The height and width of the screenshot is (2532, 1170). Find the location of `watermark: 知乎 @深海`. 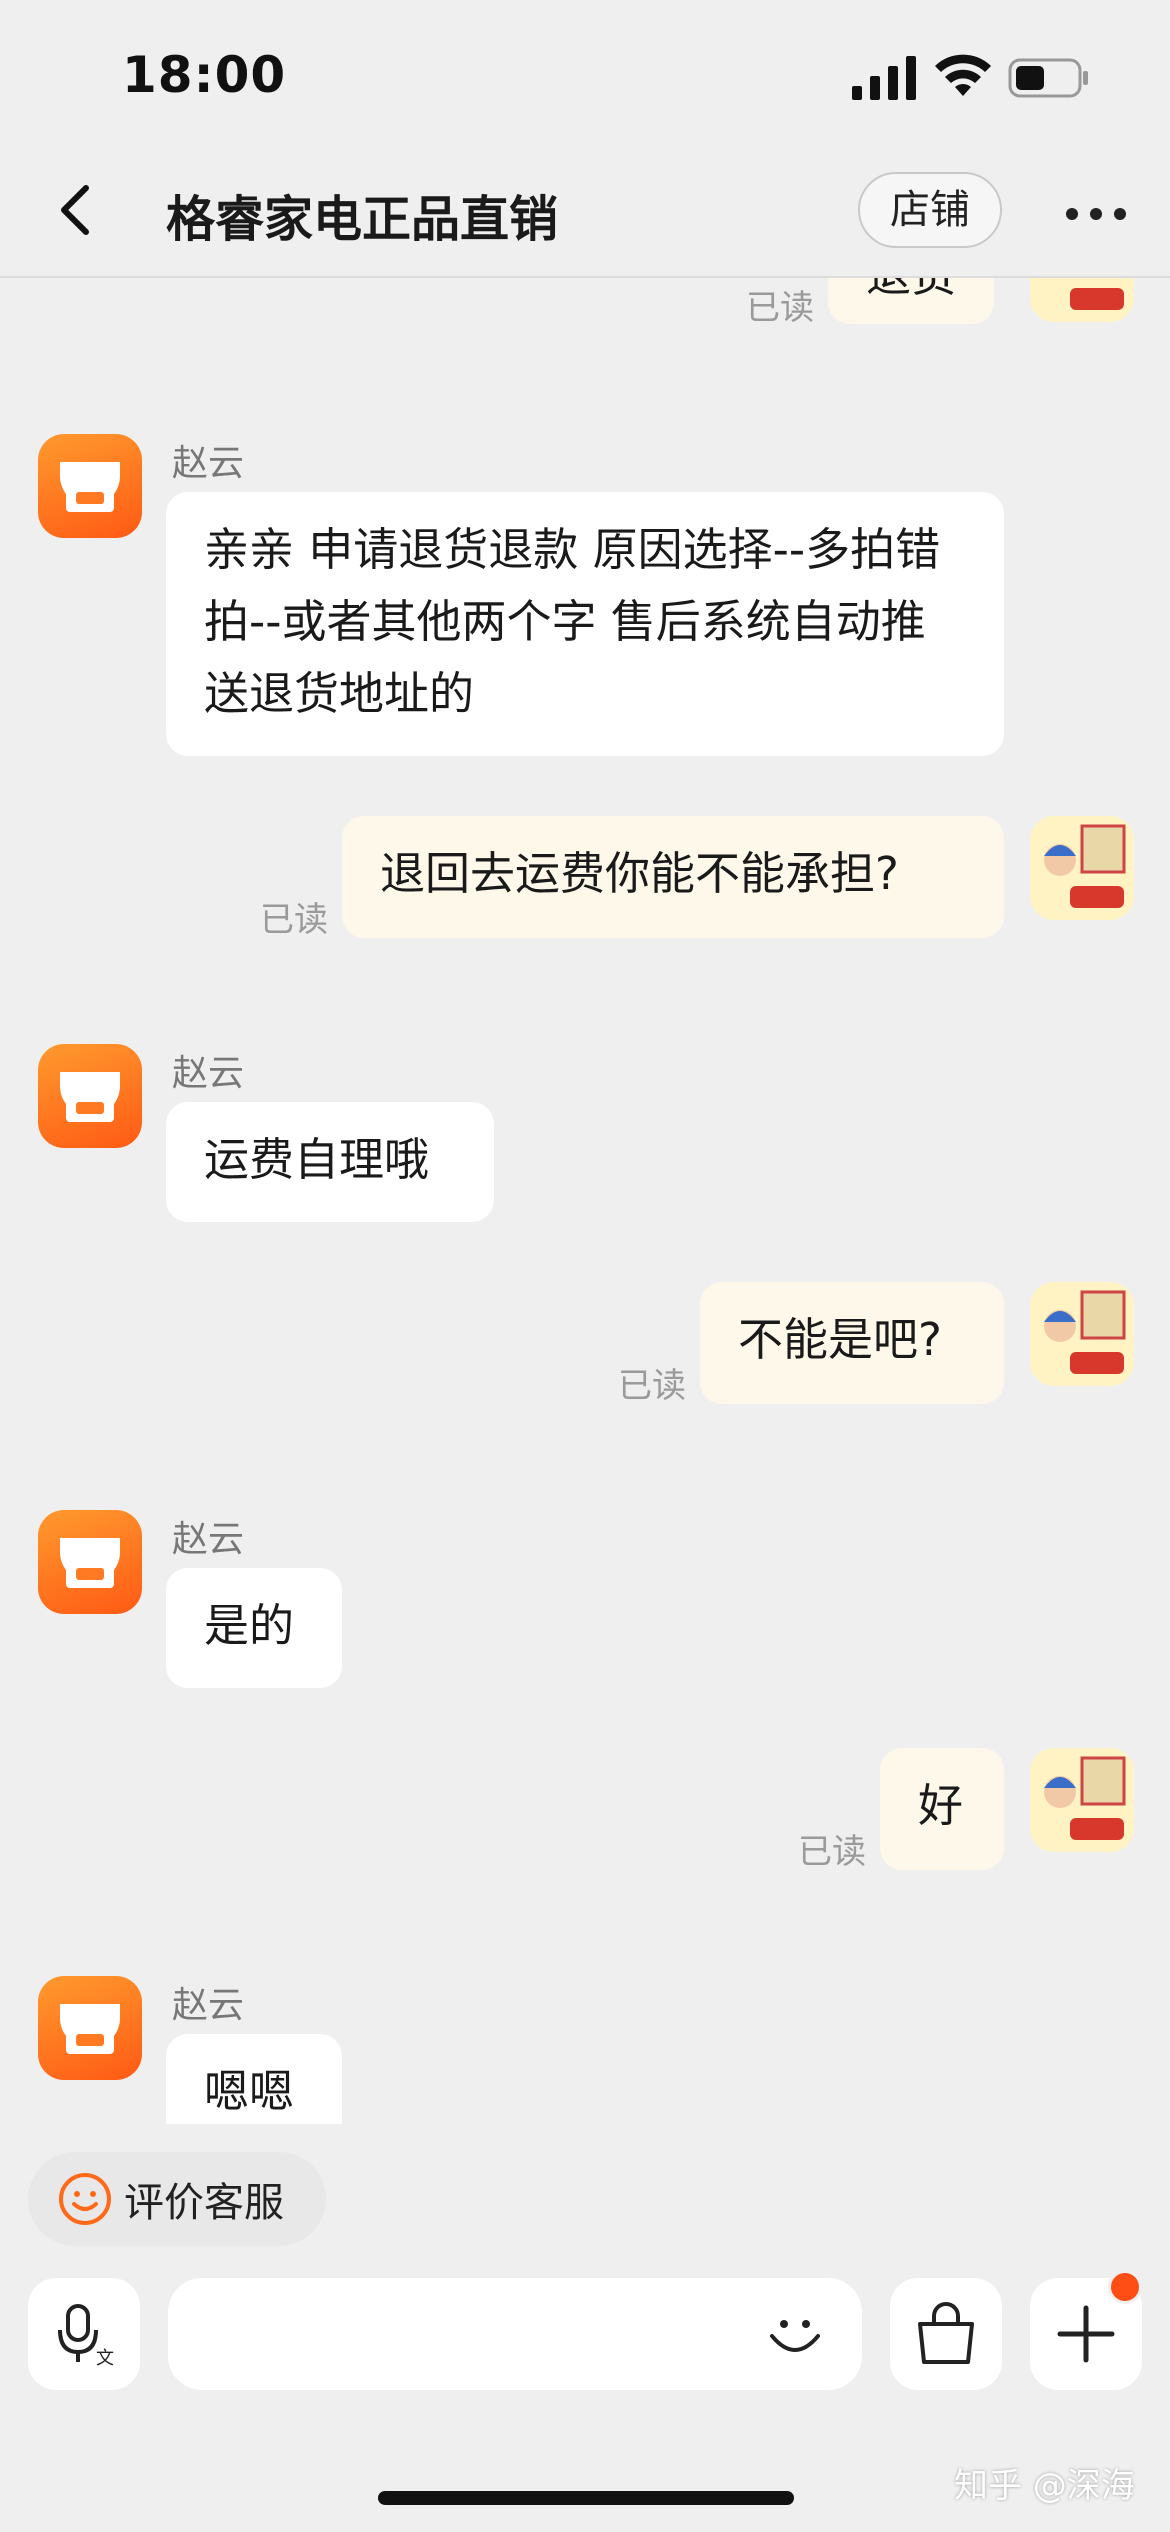

watermark: 知乎 @深海 is located at coordinates (1044, 2486).